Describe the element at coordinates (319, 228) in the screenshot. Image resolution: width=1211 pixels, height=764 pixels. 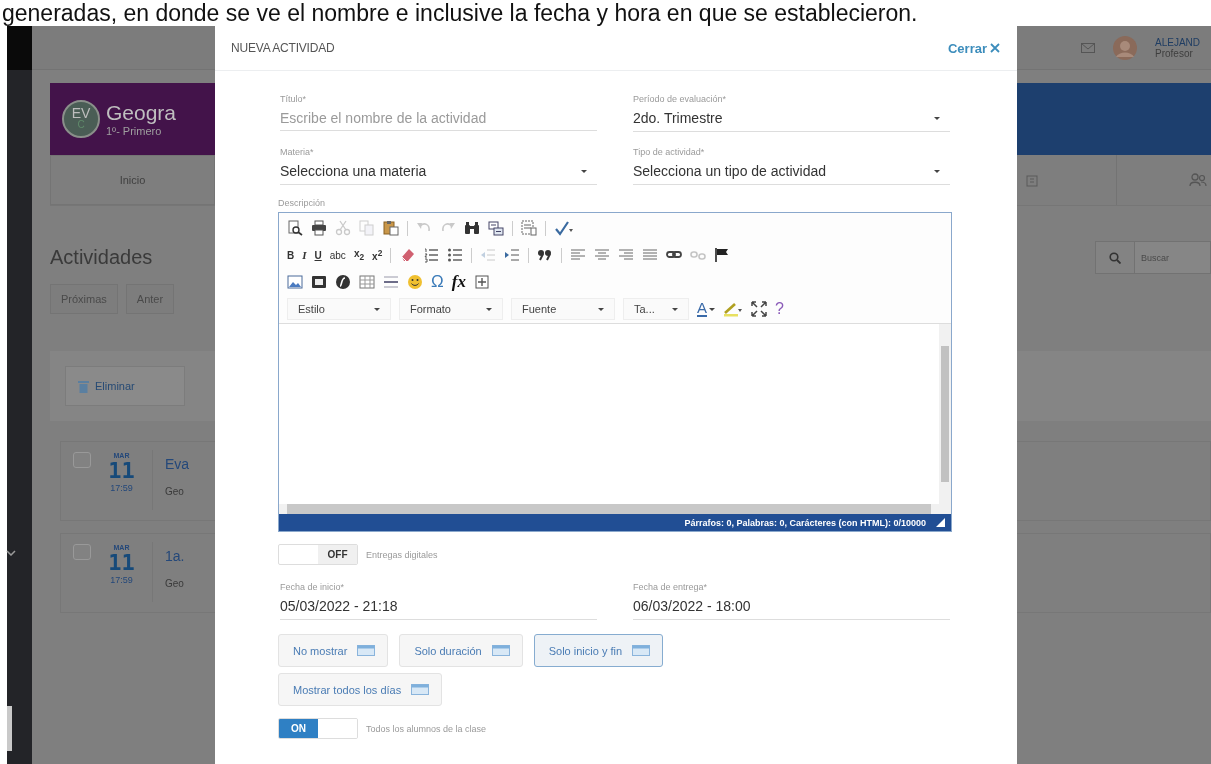
I see `printer-icon` at that location.